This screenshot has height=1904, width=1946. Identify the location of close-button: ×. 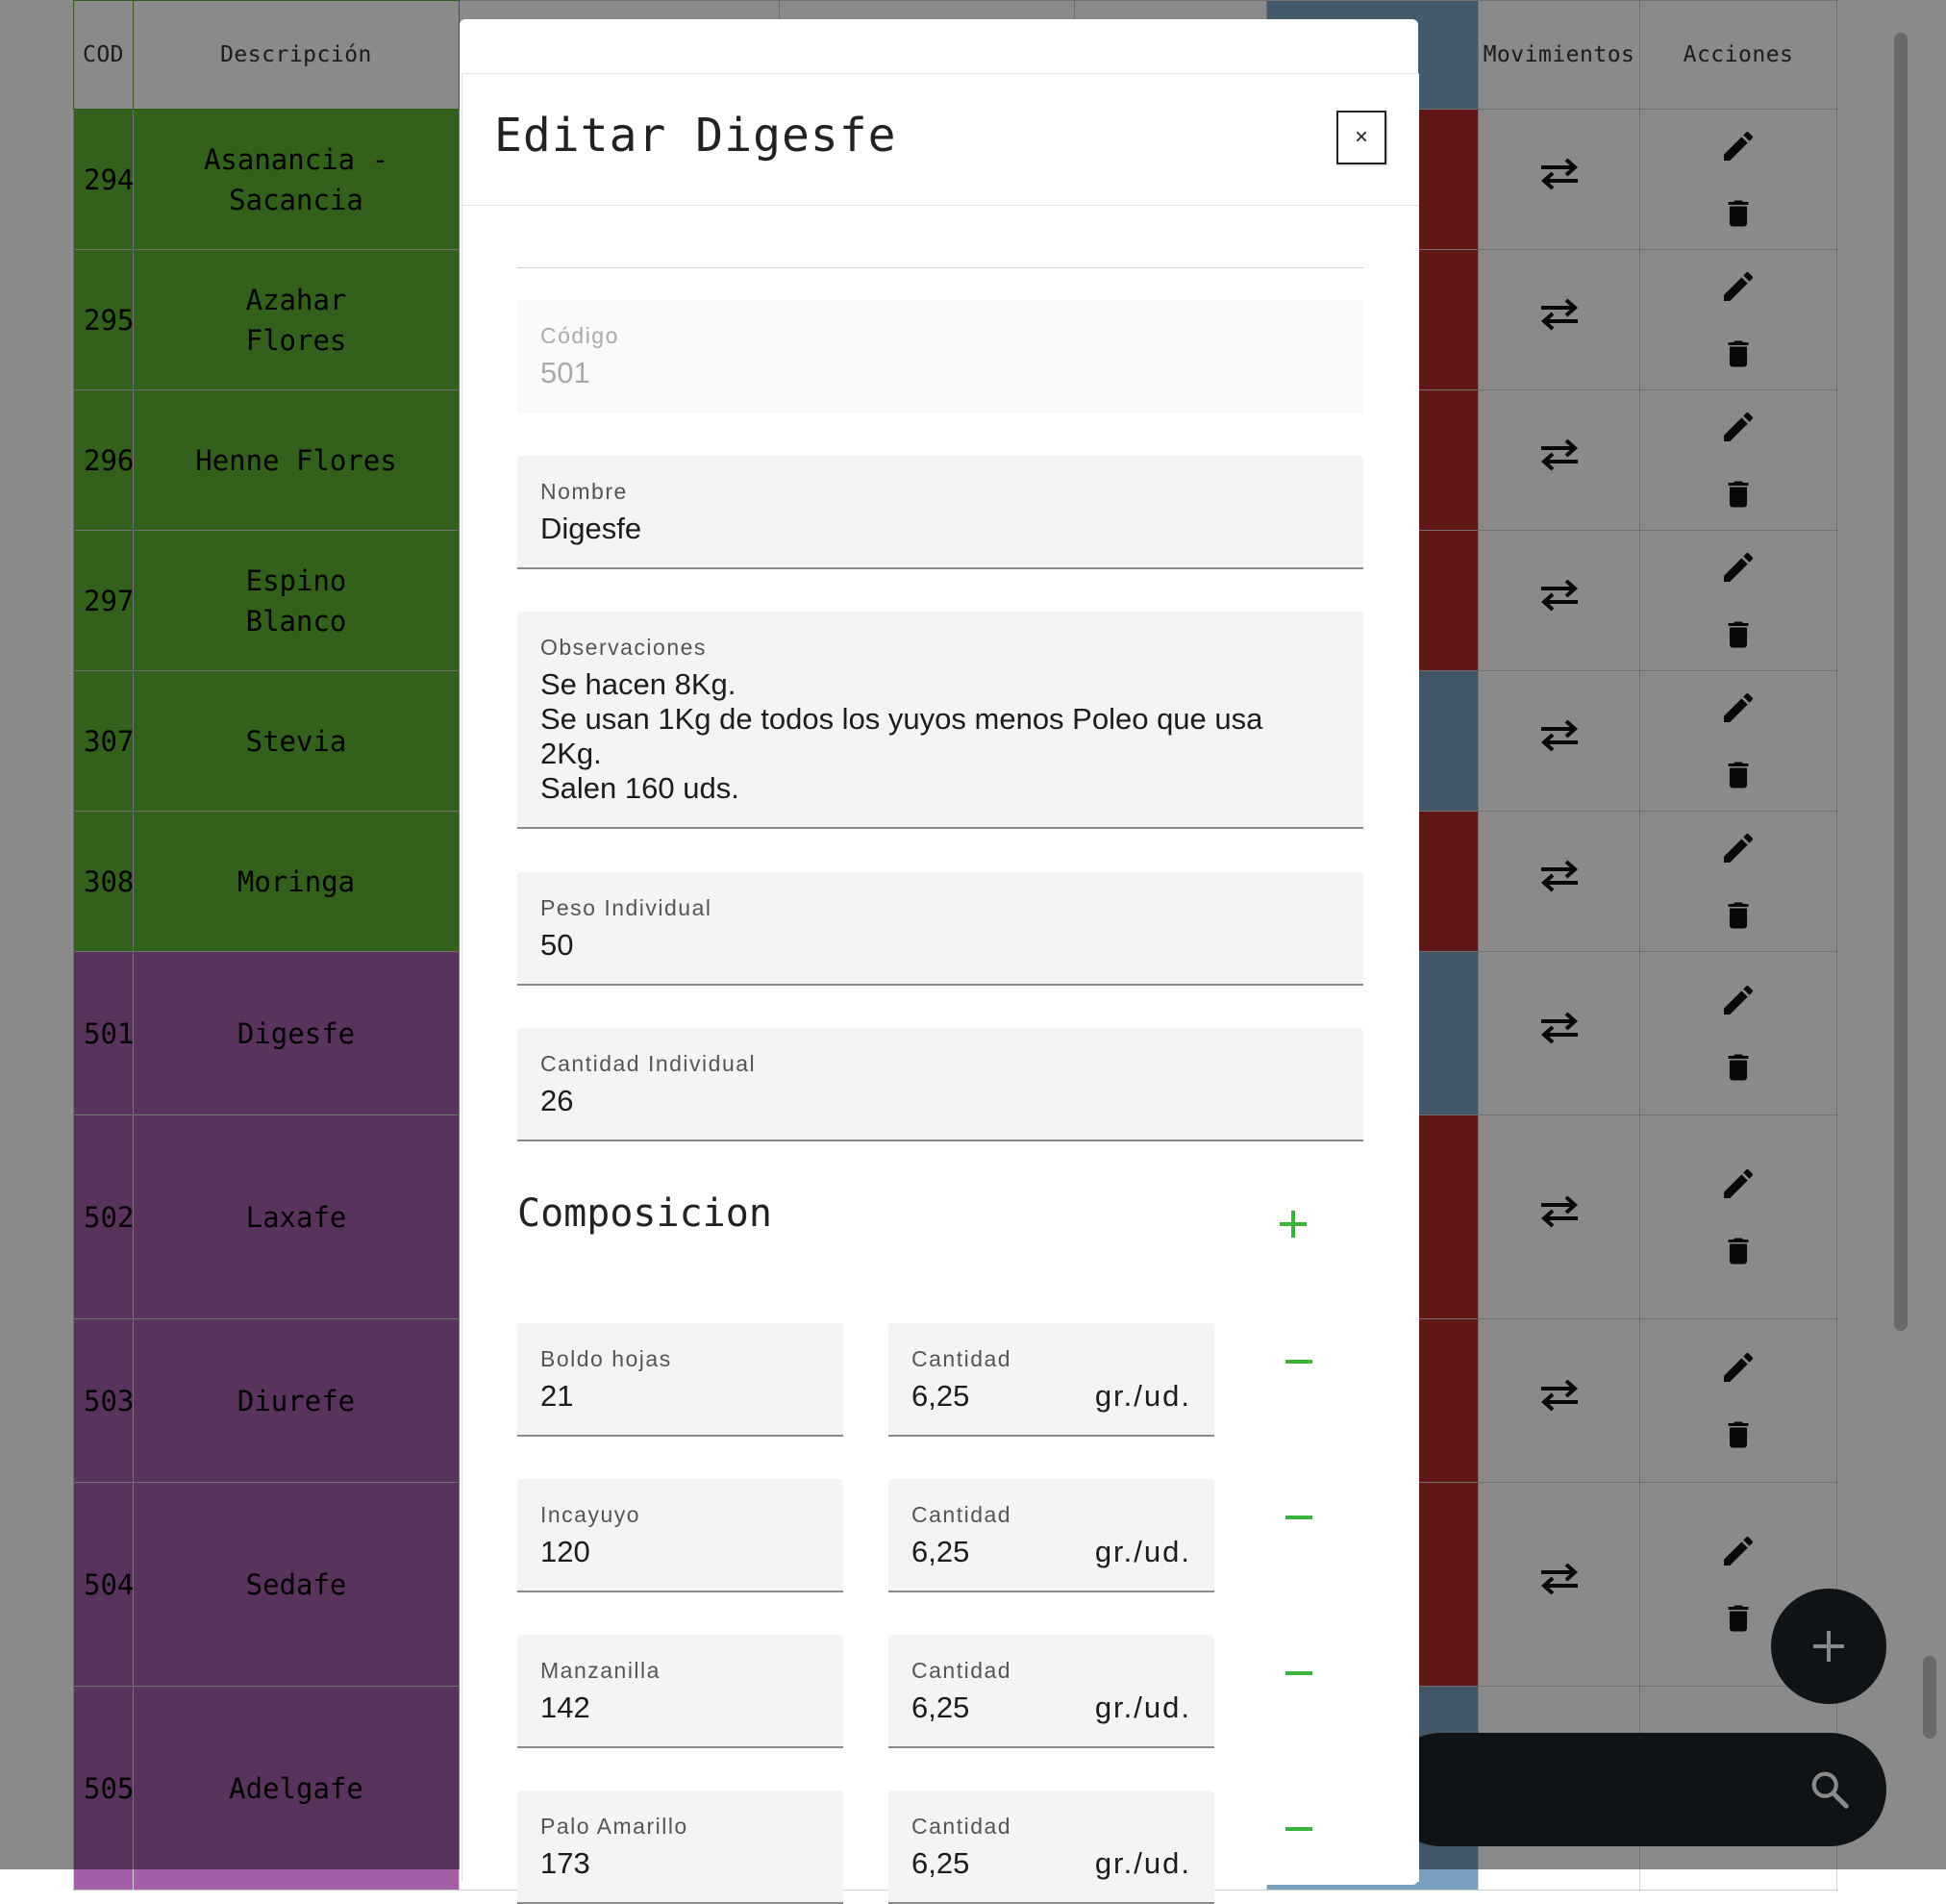
(1361, 138).